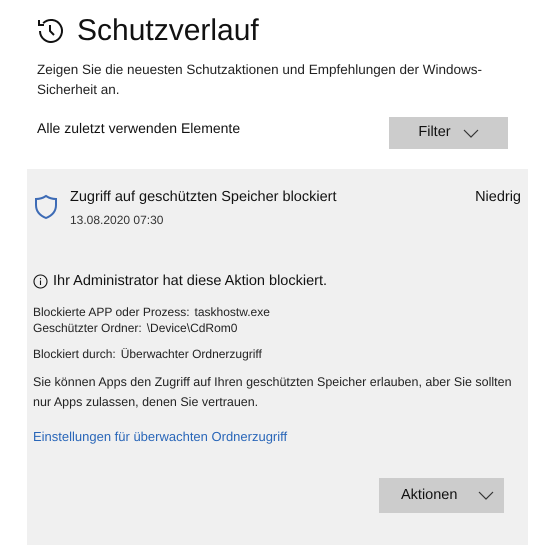 The width and height of the screenshot is (538, 556). I want to click on detail-label: Geschützter Ordner:, so click(87, 328).